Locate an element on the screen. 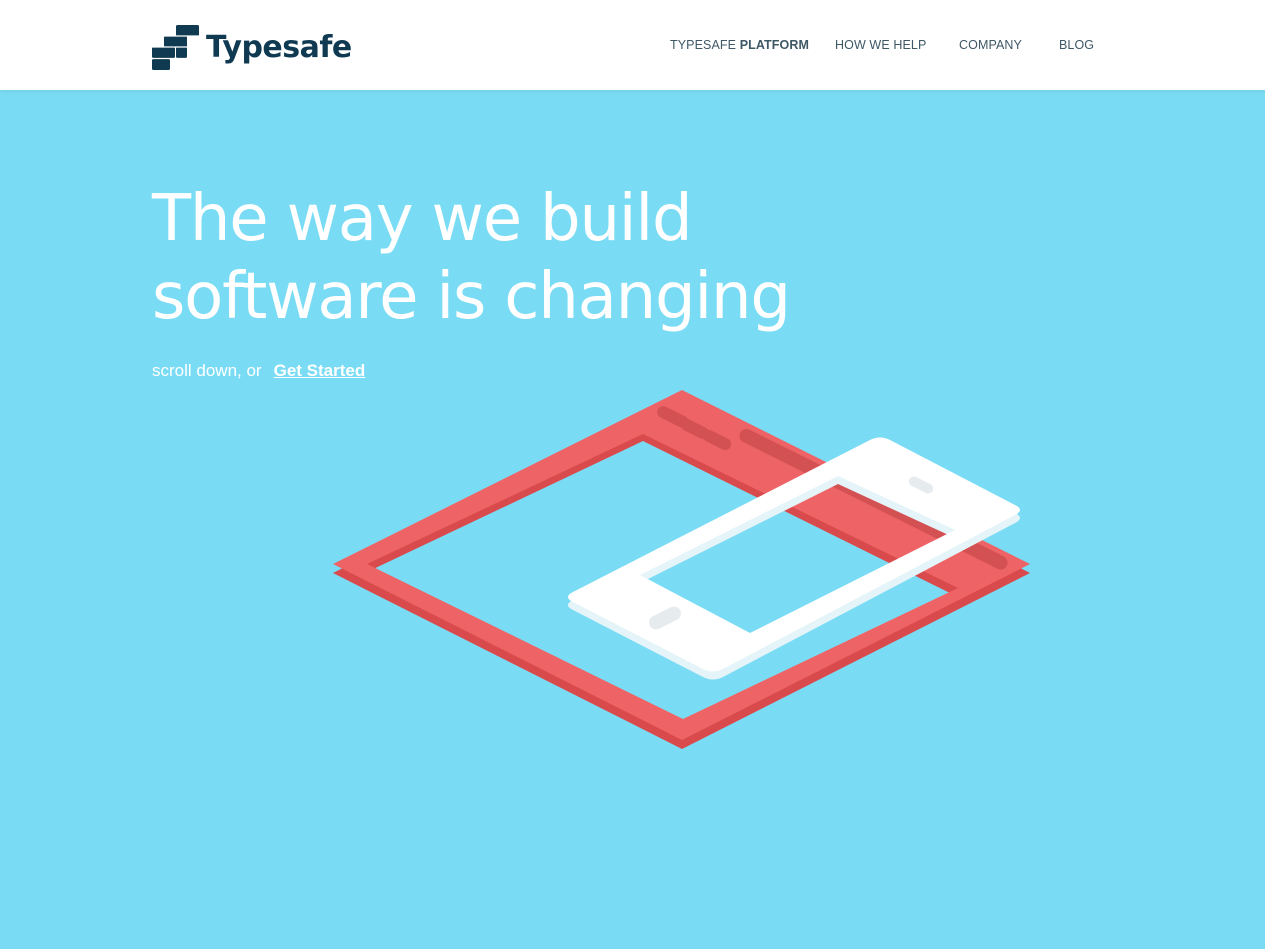 The width and height of the screenshot is (1265, 949). nav-how-we-help: HOW WE HELP is located at coordinates (880, 45).